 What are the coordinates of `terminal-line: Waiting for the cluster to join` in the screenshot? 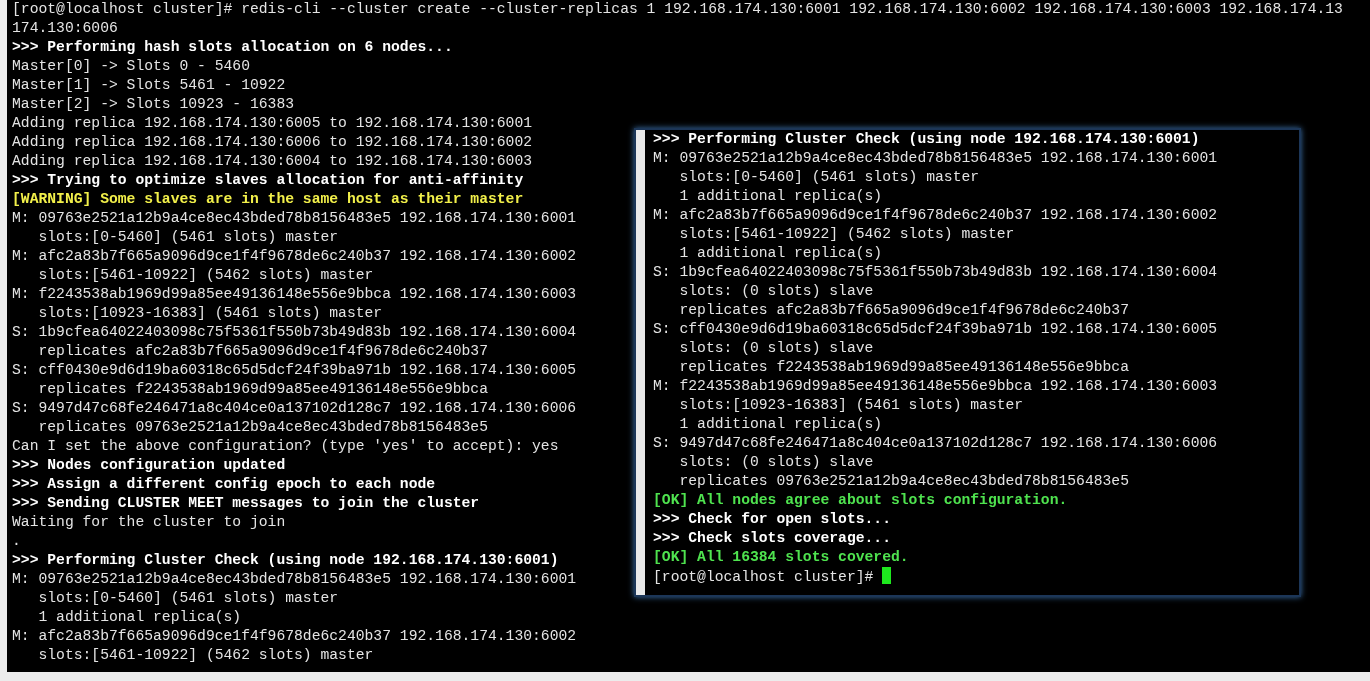 It's located at (149, 522).